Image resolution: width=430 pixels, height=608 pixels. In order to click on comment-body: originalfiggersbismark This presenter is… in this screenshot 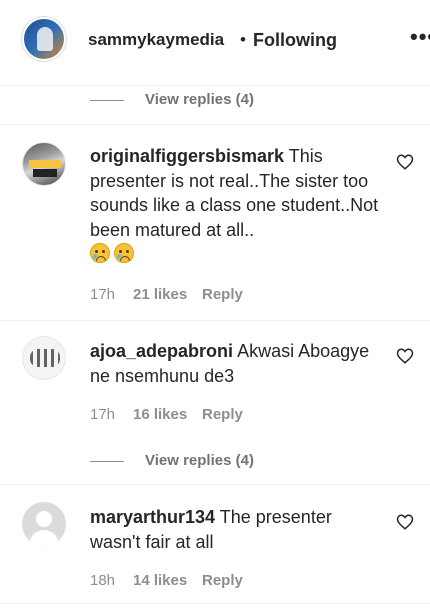, I will do `click(238, 205)`.